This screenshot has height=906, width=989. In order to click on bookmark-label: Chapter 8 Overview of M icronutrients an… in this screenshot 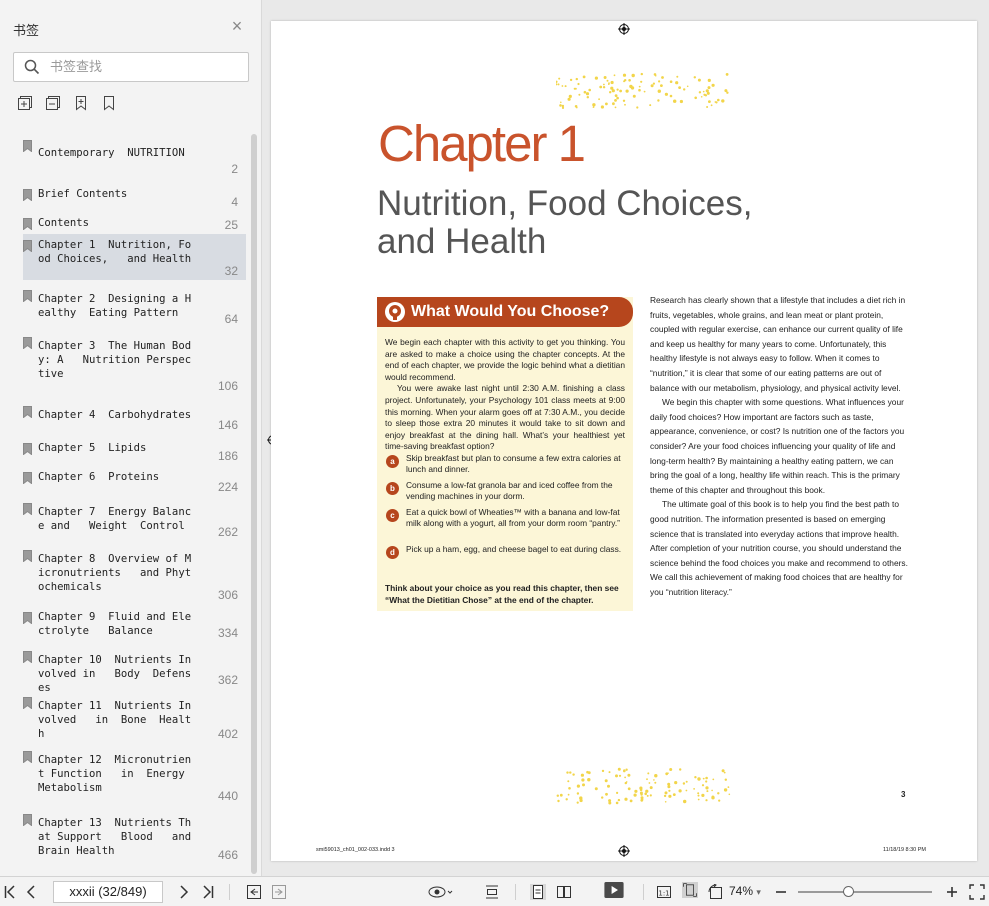, I will do `click(115, 573)`.